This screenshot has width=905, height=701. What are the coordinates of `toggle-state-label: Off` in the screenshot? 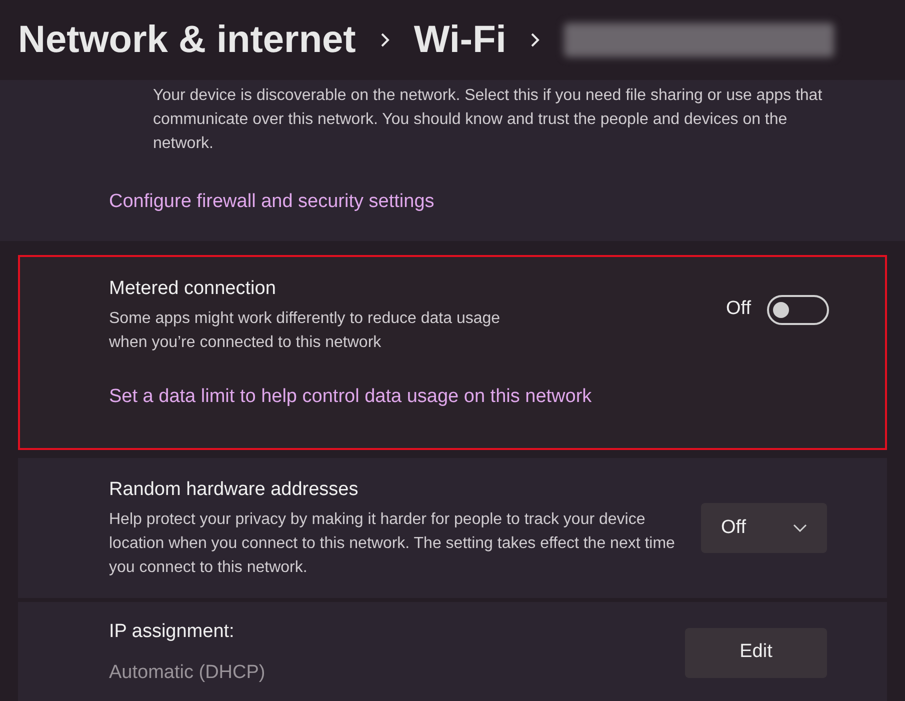 It's located at (738, 309).